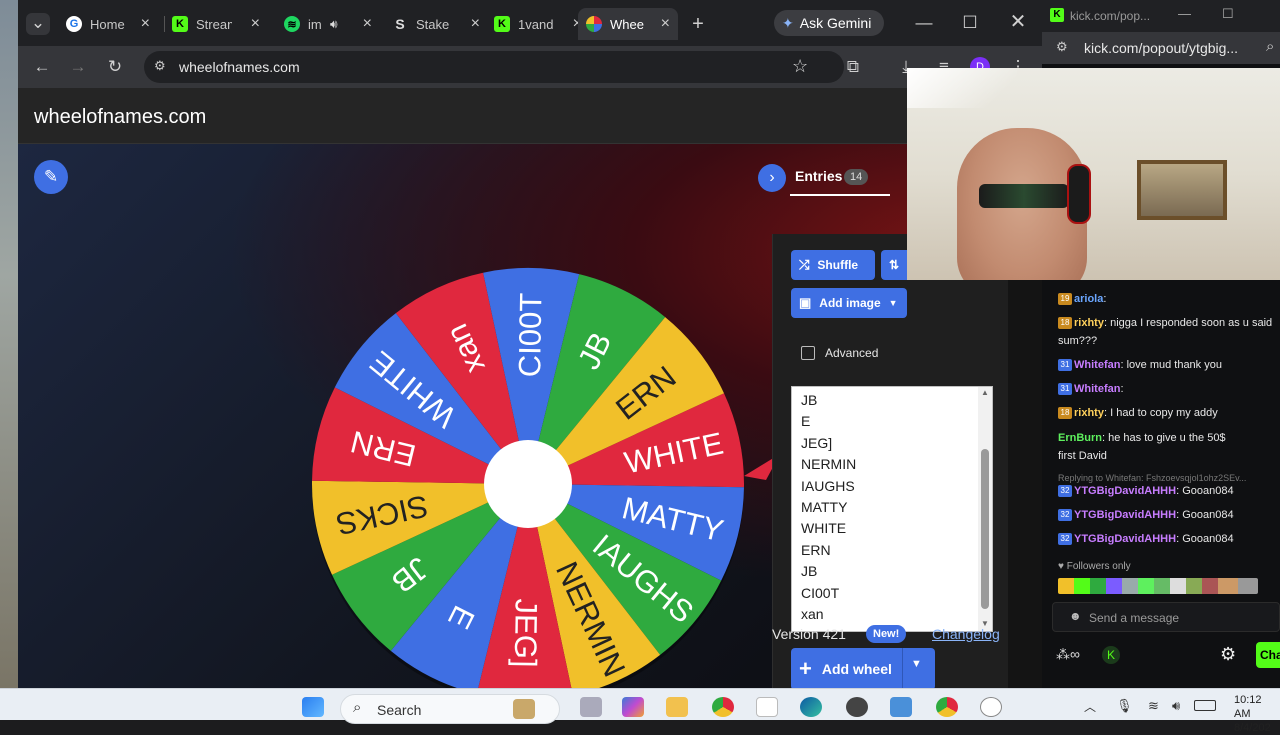  I want to click on list-scrollbar: ▲ ▼, so click(985, 509).